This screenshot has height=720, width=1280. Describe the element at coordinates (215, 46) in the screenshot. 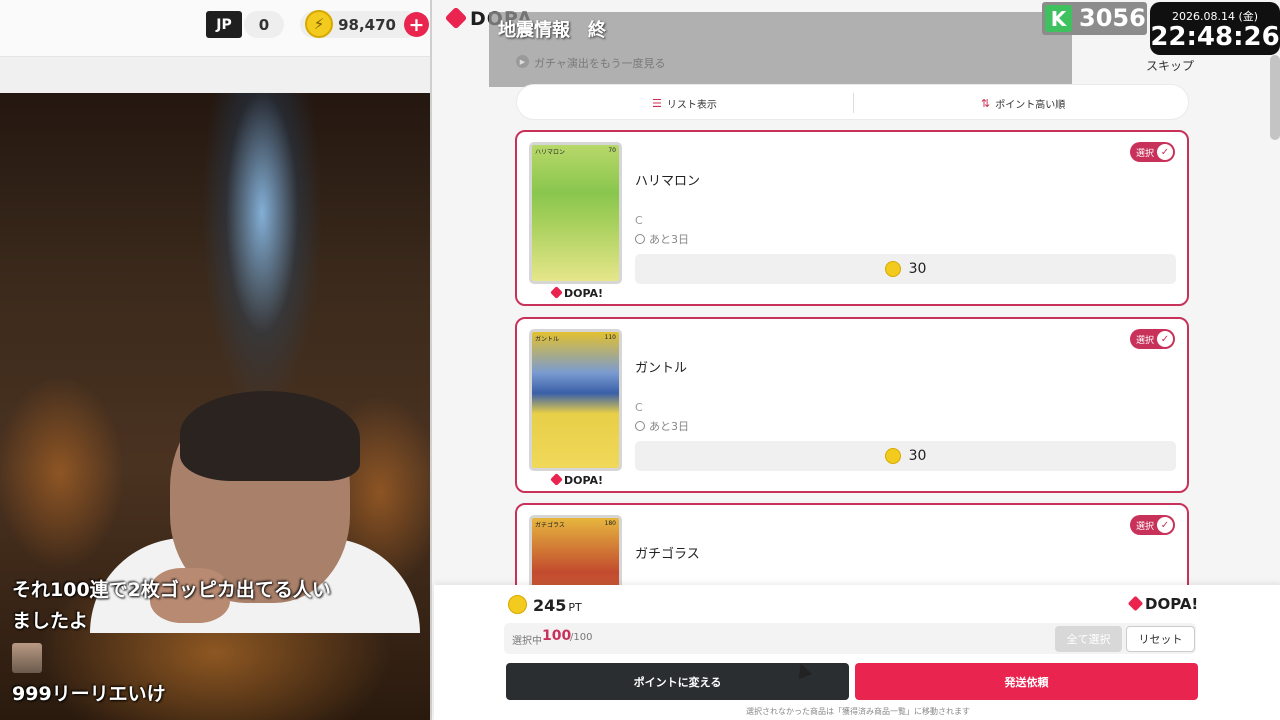

I see `left-header: JP 0 98,470 ⚡ +` at that location.